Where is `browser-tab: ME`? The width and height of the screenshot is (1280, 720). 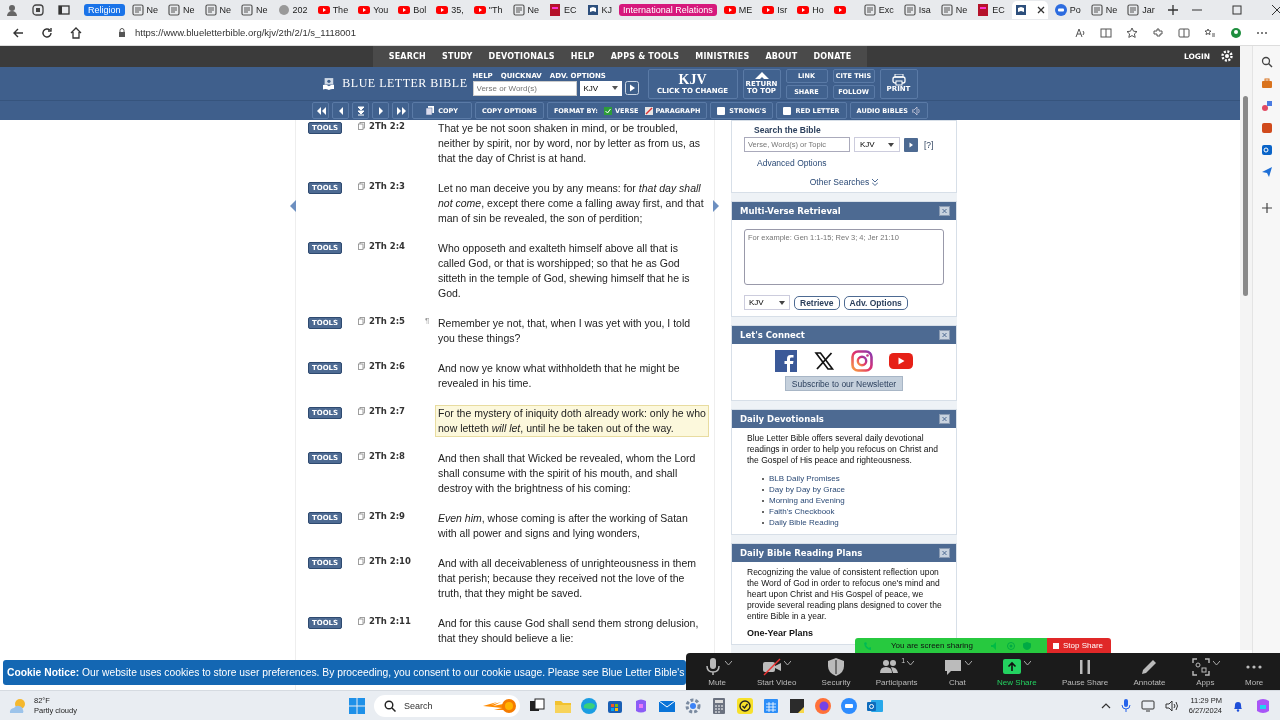
browser-tab: ME is located at coordinates (738, 10).